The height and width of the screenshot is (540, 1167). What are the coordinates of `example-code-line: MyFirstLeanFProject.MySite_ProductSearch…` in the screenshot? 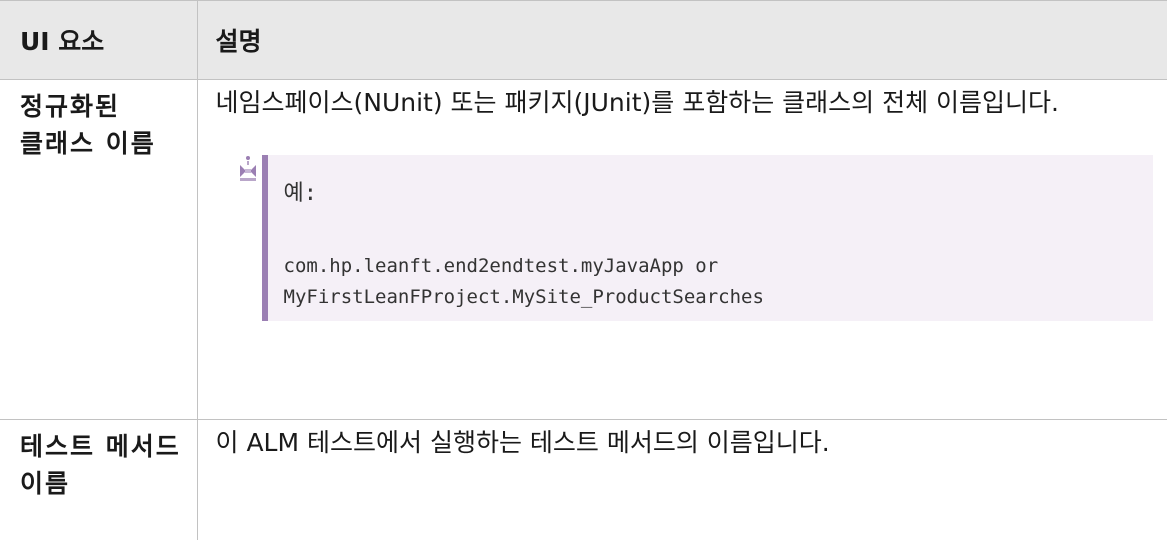 It's located at (712, 297).